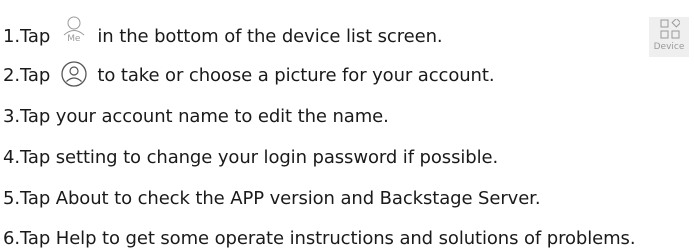 Image resolution: width=694 pixels, height=251 pixels. What do you see at coordinates (267, 36) in the screenshot?
I see `step-1-suffix: in the bottom of the device list screen.` at bounding box center [267, 36].